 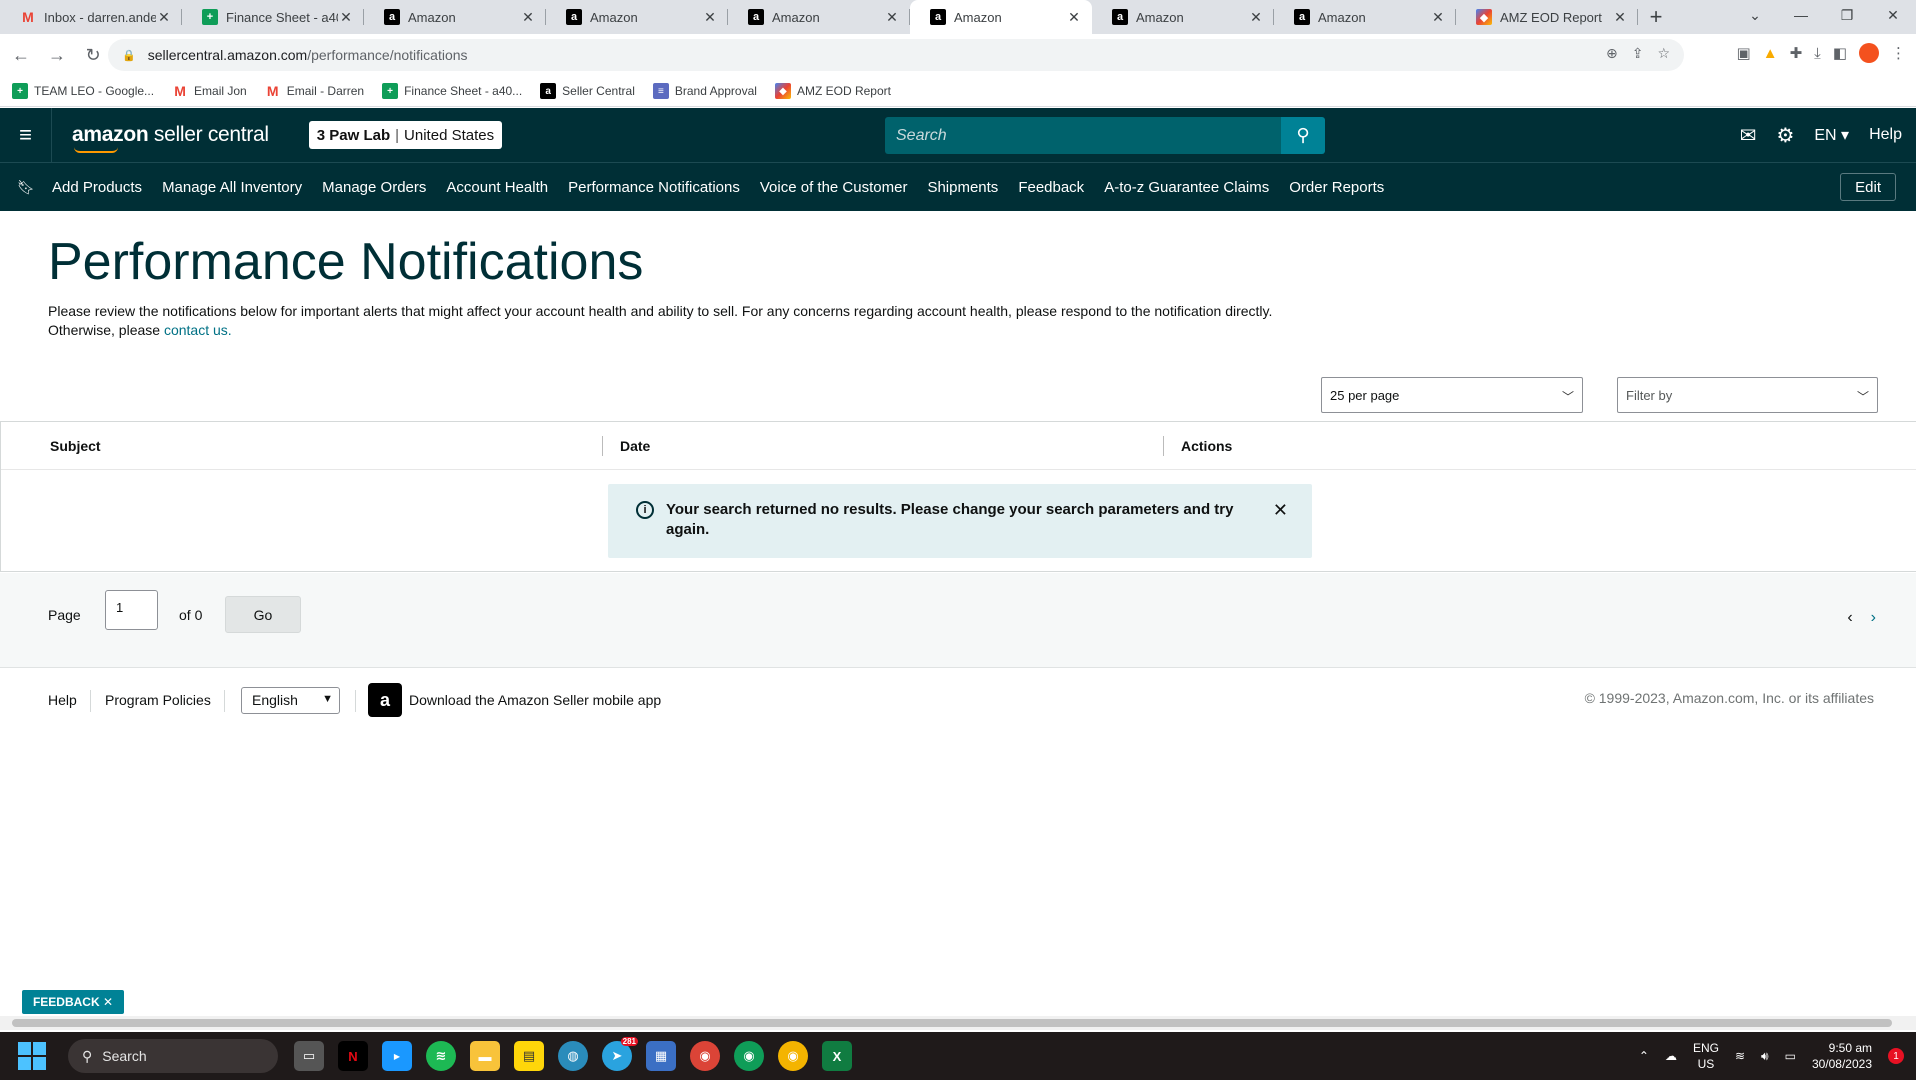 I want to click on download-app-link: Download the Amazon Seller mobile app, so click(x=535, y=700).